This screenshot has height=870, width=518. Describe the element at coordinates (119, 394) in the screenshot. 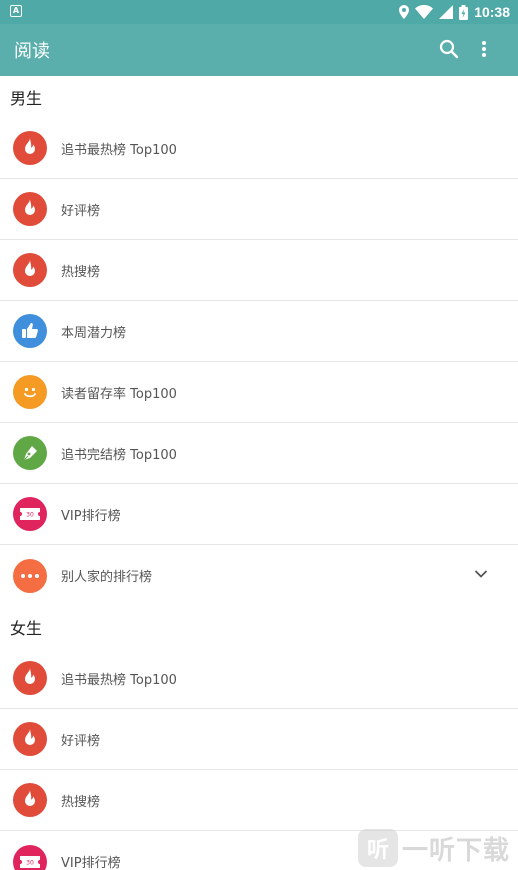

I see `list-item-label: 读者留存率 Top100` at that location.